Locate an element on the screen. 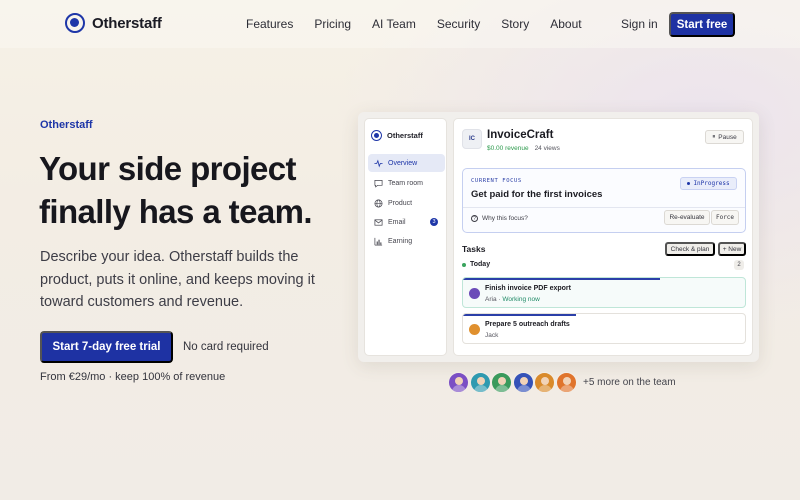 The image size is (800, 500). project-views: 24 views is located at coordinates (547, 148).